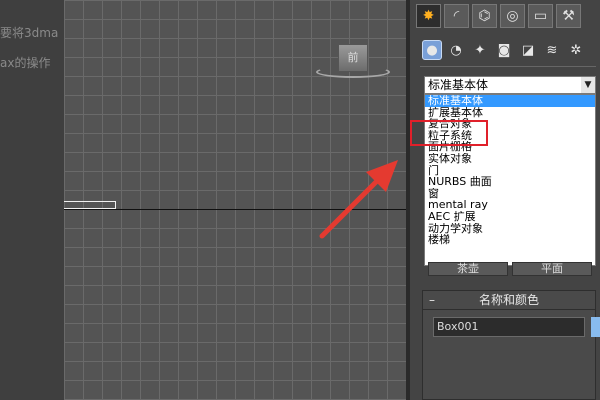 The height and width of the screenshot is (400, 600). I want to click on dropdown-option-doors: 门, so click(510, 171).